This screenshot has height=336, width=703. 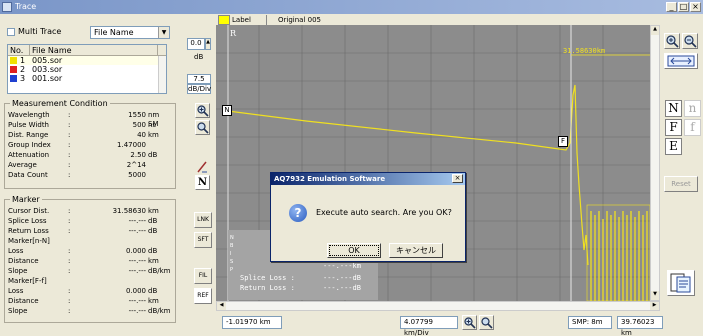 What do you see at coordinates (683, 7) in the screenshot?
I see `maximize-button: □` at bounding box center [683, 7].